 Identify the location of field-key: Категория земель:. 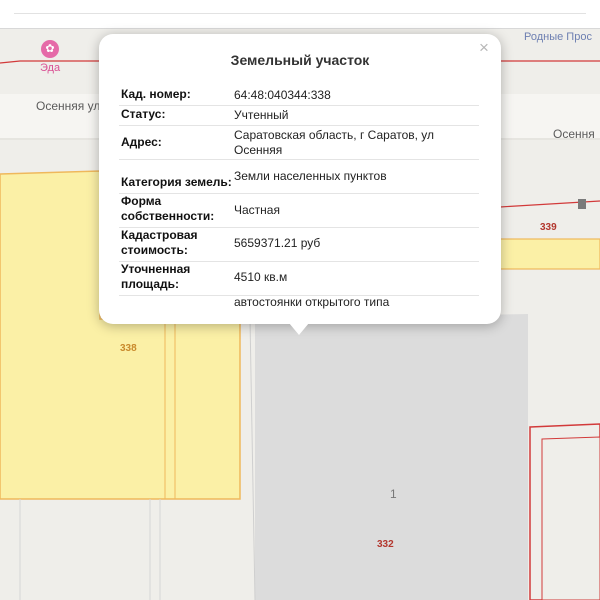
(176, 182).